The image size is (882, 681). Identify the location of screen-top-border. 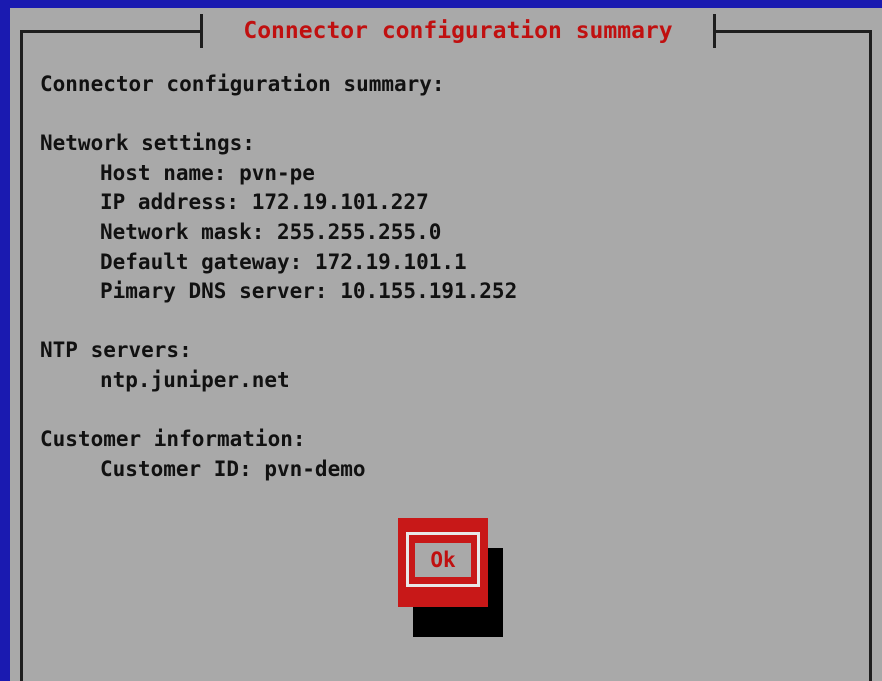
(441, 4).